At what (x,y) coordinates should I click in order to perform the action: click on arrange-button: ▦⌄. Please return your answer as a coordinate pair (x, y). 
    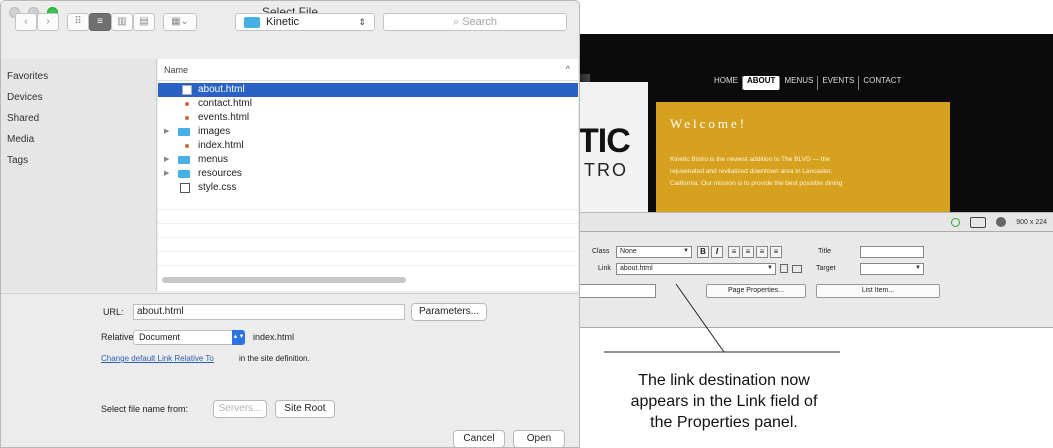
    Looking at the image, I should click on (180, 22).